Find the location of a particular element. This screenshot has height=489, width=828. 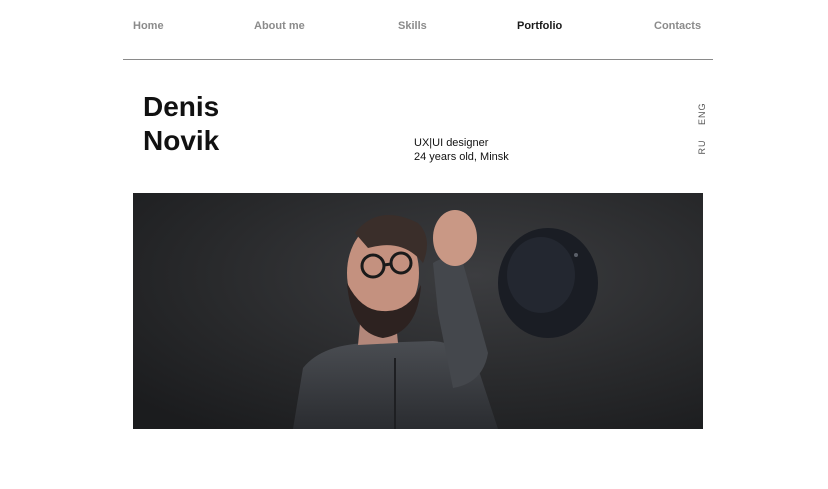

main-nav: Home About me Skills Portfolio Contacts is located at coordinates (418, 30).